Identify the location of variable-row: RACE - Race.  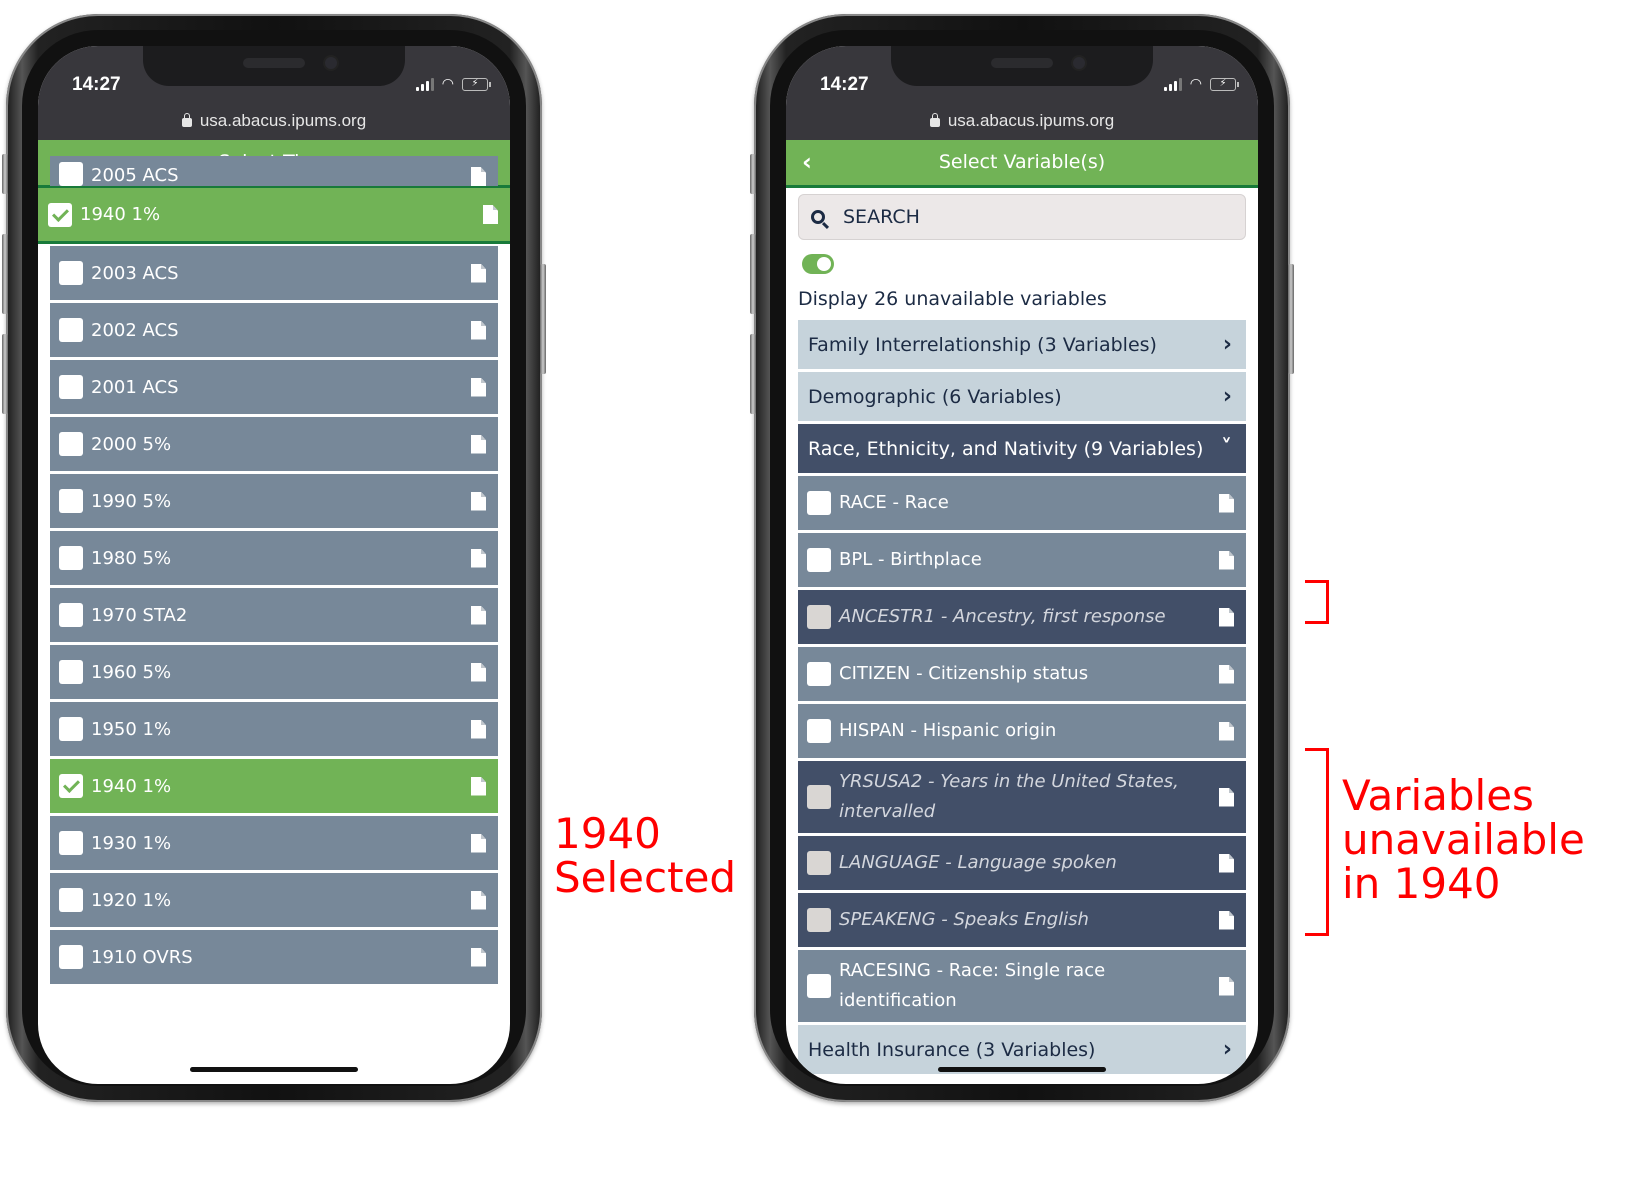
(1022, 503).